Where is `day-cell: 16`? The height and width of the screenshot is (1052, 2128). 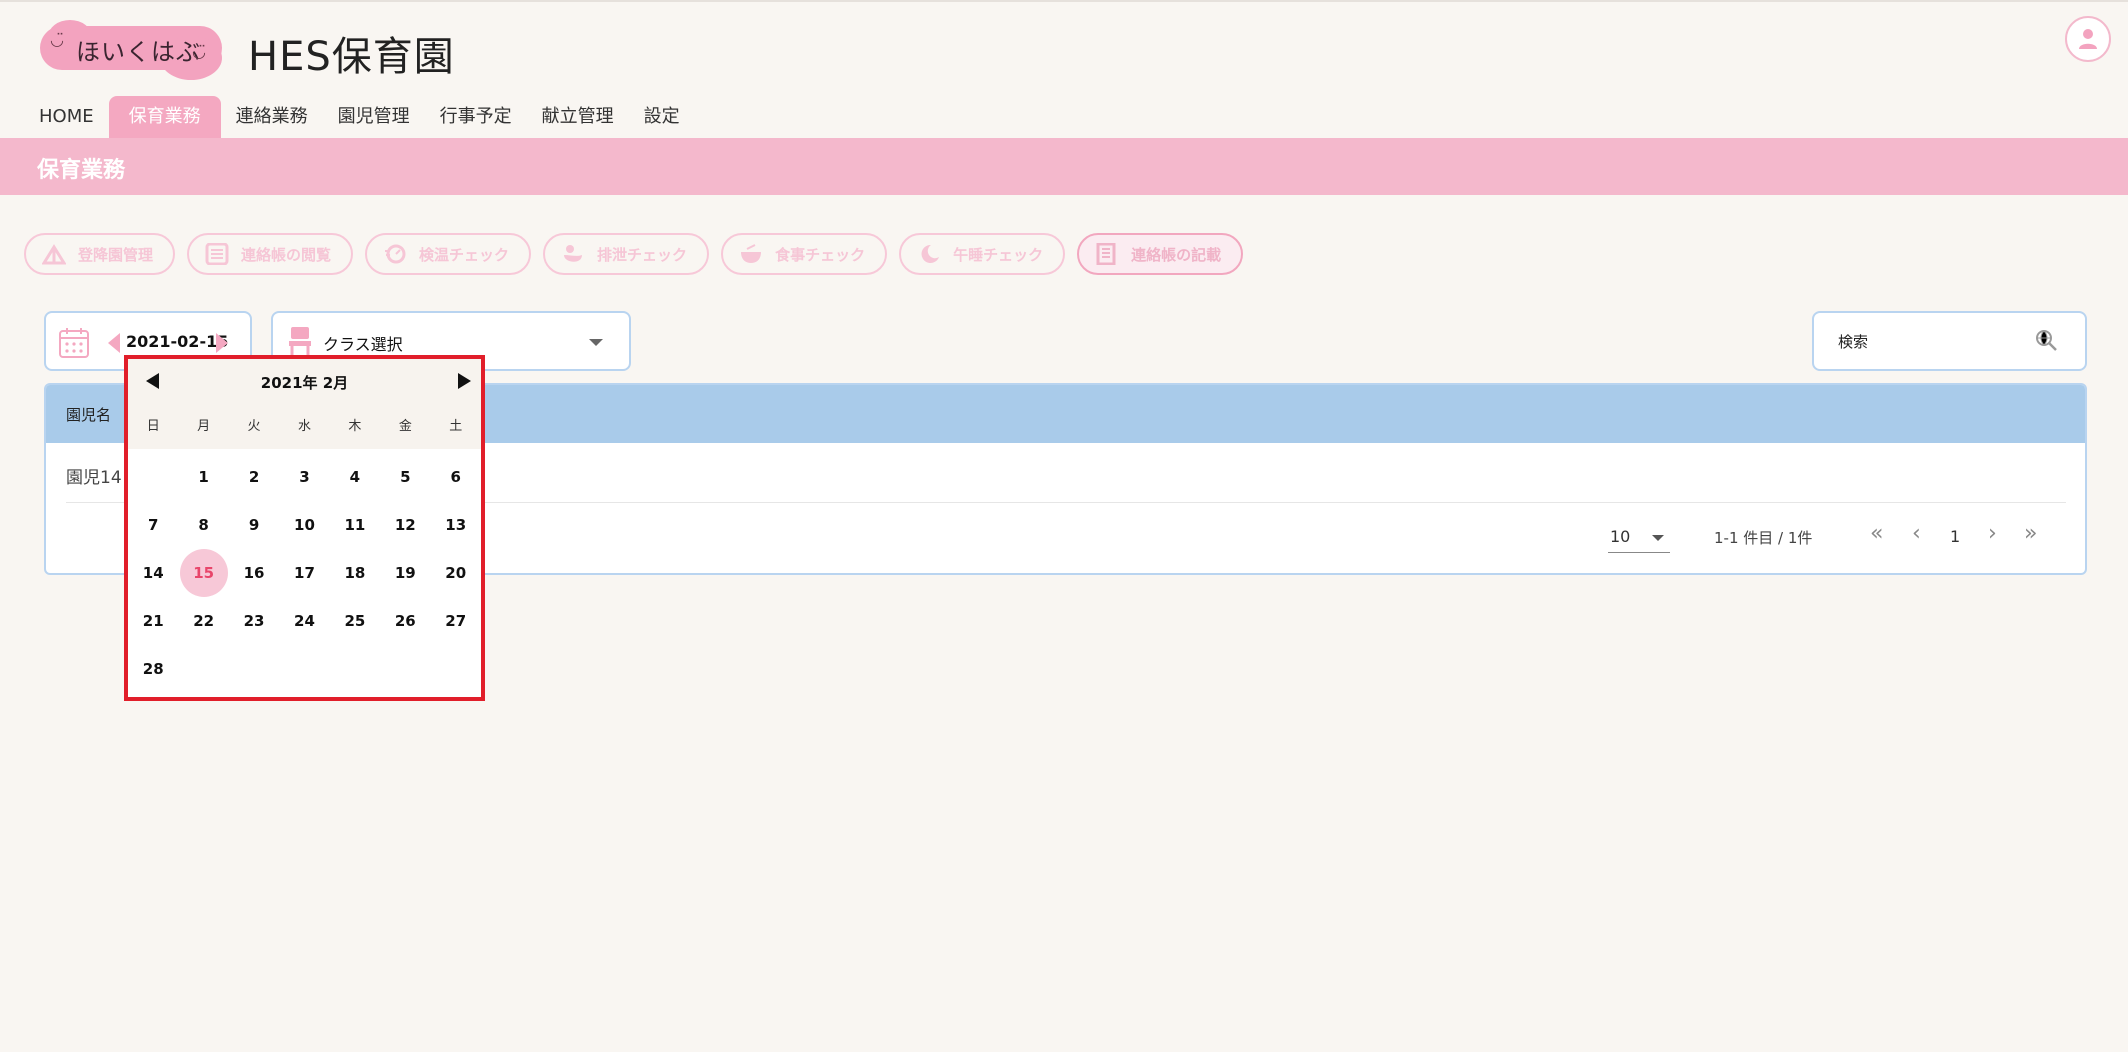 day-cell: 16 is located at coordinates (254, 573).